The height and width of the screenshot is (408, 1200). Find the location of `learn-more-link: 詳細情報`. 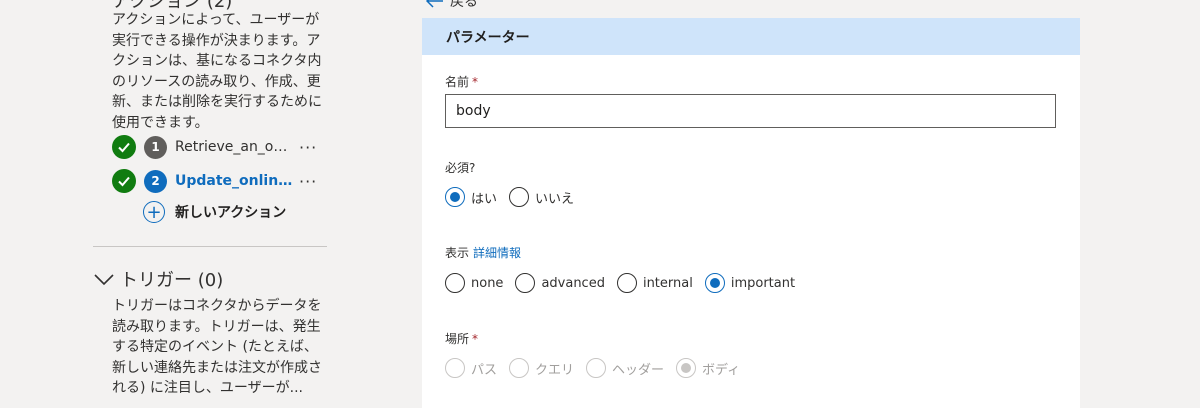

learn-more-link: 詳細情報 is located at coordinates (497, 253).